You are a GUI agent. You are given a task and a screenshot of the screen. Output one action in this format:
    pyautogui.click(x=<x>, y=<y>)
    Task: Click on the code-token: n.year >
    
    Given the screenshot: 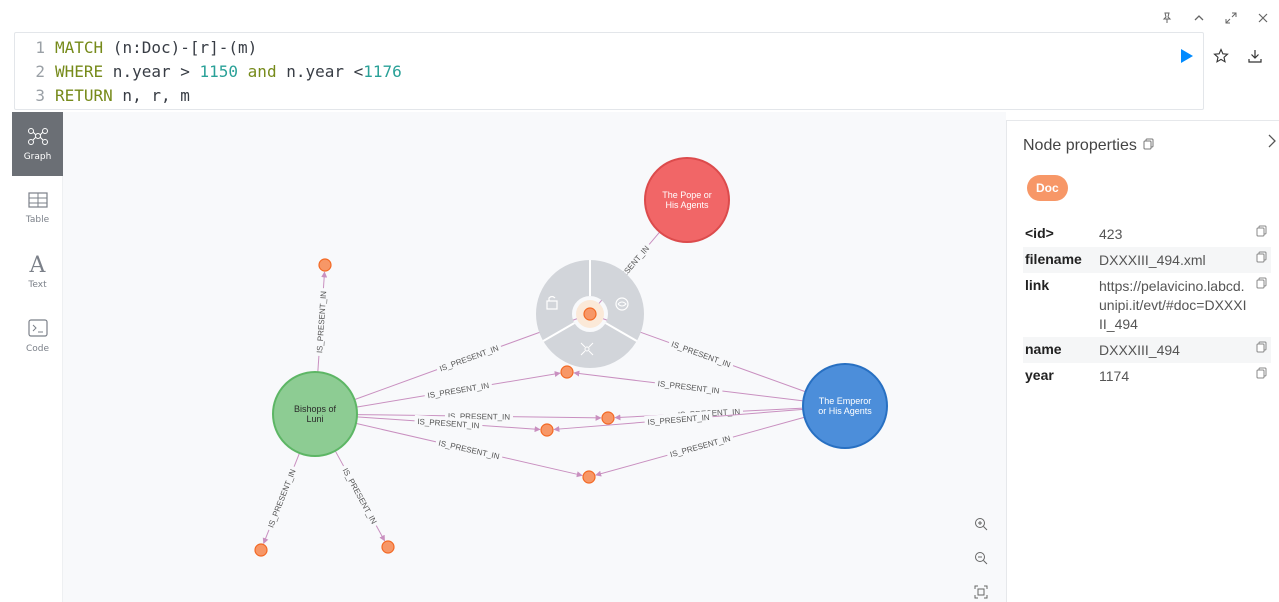 What is the action you would take?
    pyautogui.click(x=151, y=71)
    